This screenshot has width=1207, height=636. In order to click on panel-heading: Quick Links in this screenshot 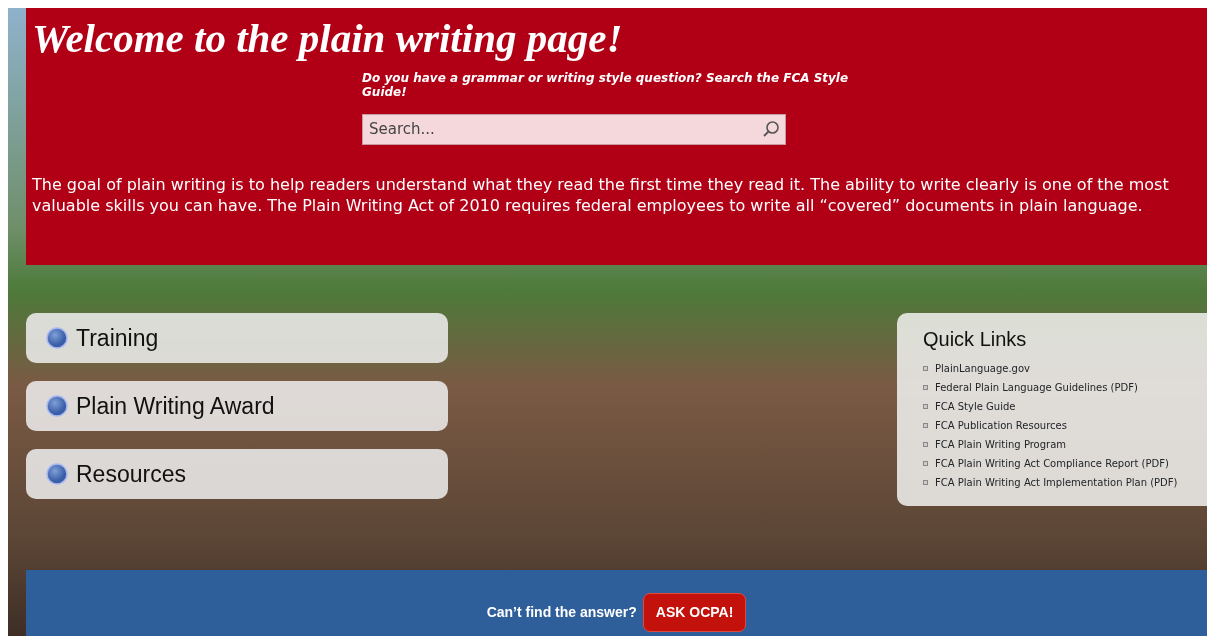, I will do `click(975, 339)`.